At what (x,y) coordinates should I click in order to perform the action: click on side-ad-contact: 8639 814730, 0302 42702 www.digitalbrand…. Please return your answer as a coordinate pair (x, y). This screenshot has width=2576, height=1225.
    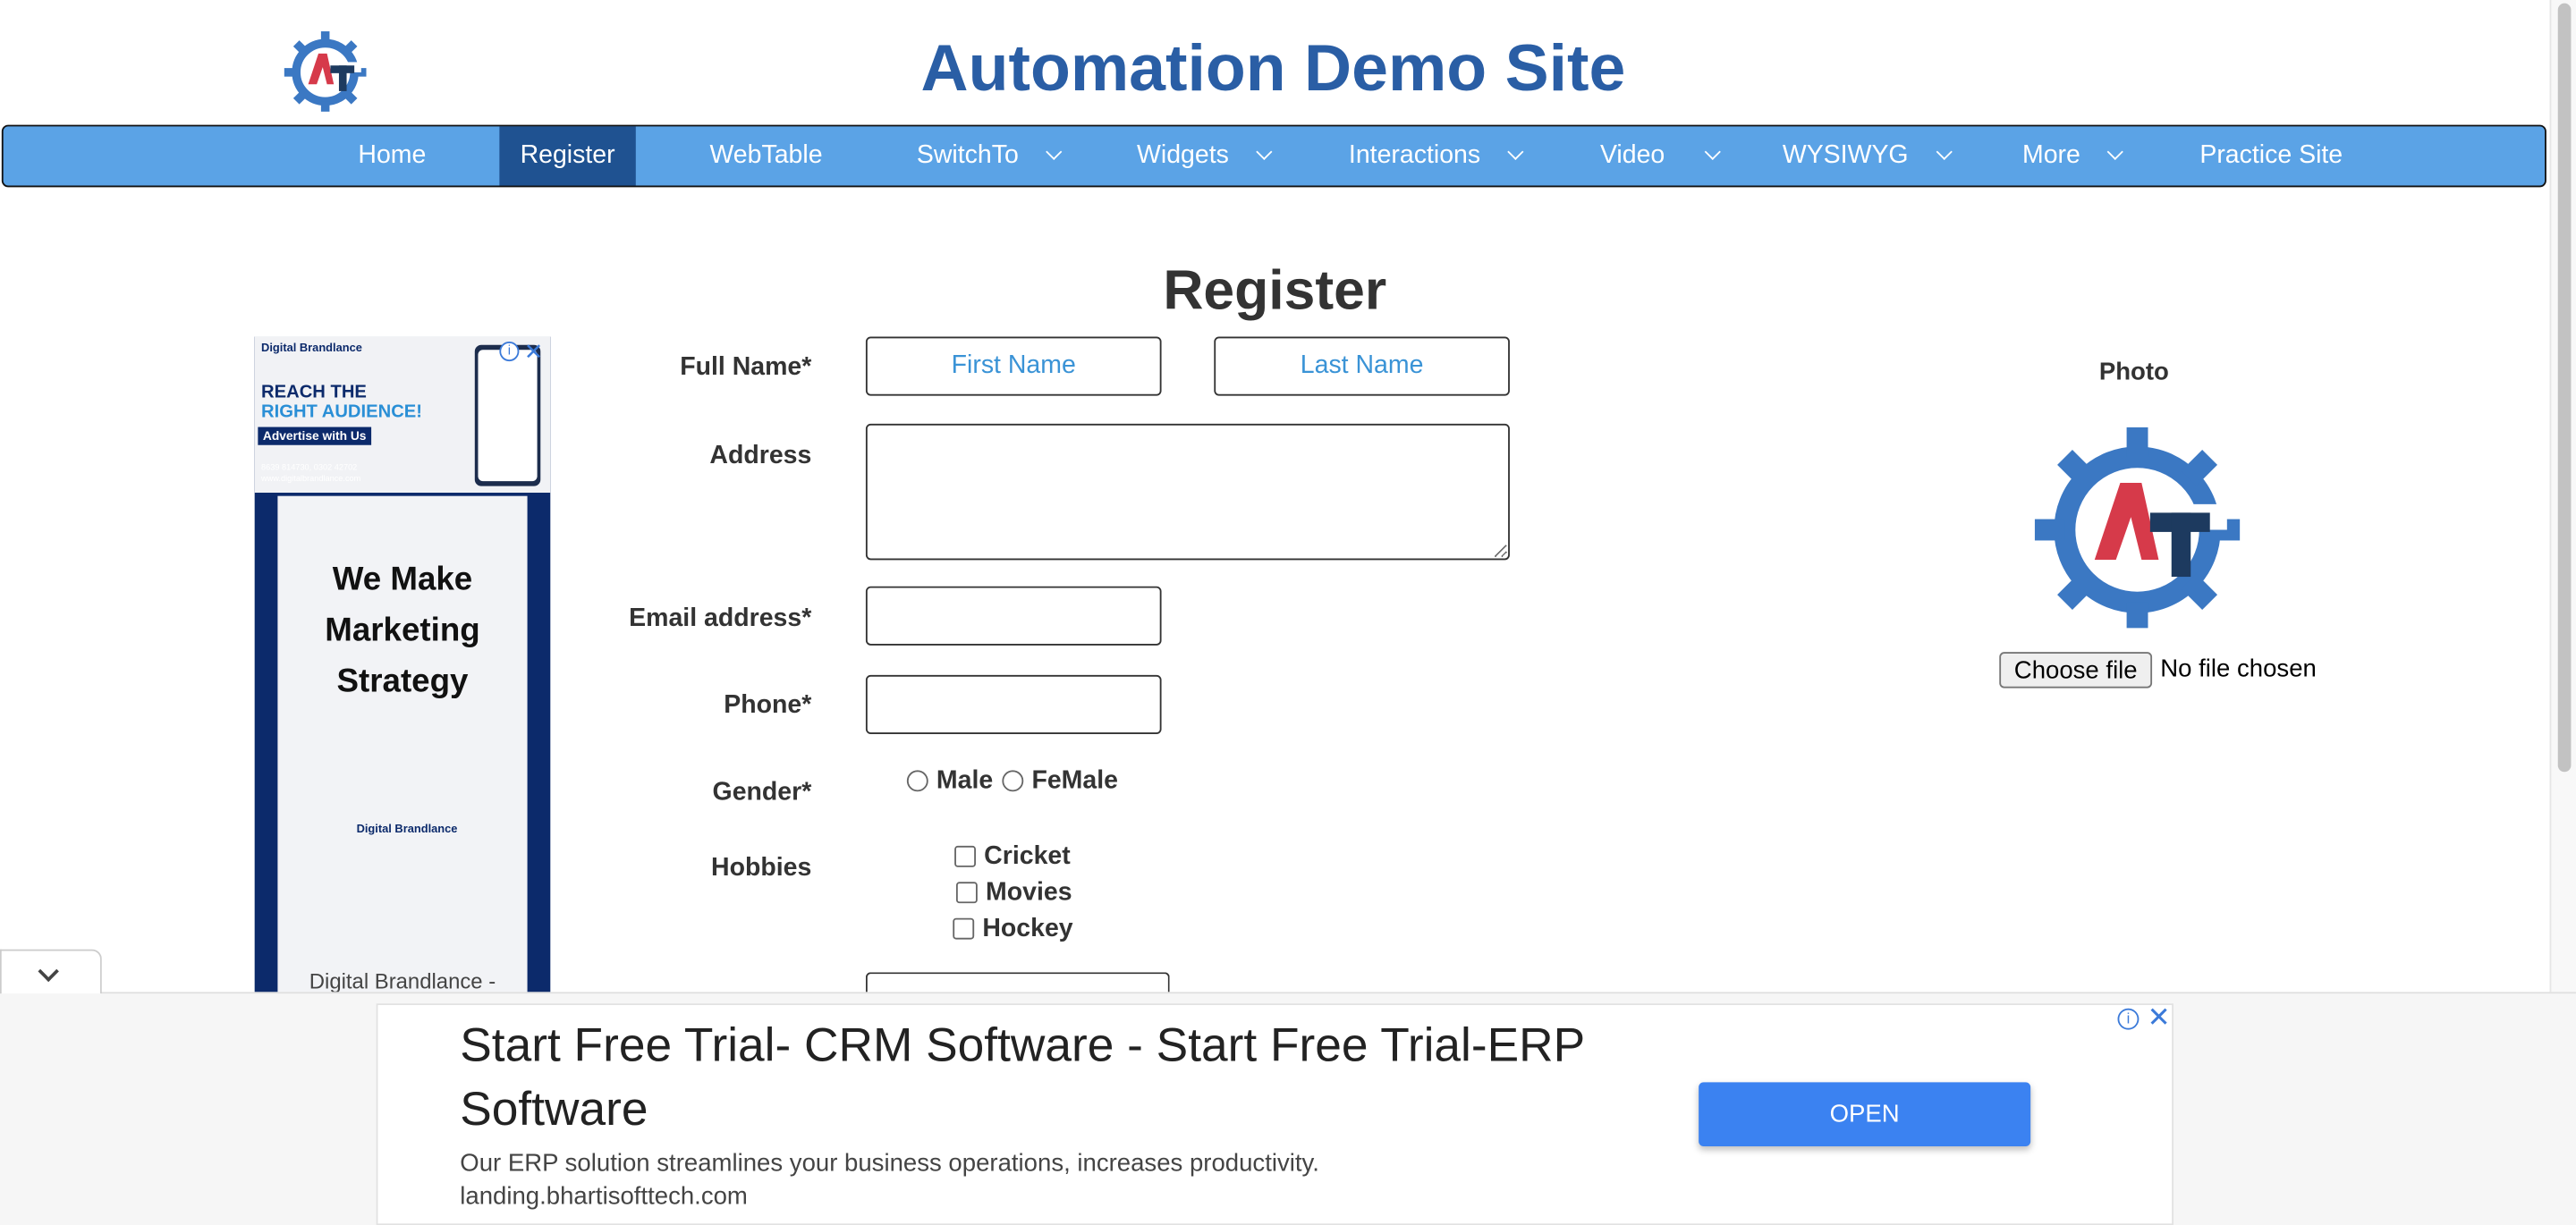
    Looking at the image, I should click on (310, 474).